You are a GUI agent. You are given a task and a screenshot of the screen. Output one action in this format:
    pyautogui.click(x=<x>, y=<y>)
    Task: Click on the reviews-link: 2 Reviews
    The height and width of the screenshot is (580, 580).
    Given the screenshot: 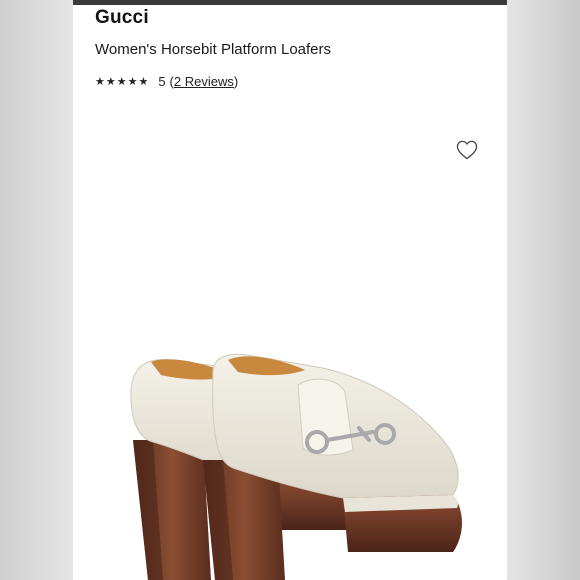 What is the action you would take?
    pyautogui.click(x=204, y=81)
    